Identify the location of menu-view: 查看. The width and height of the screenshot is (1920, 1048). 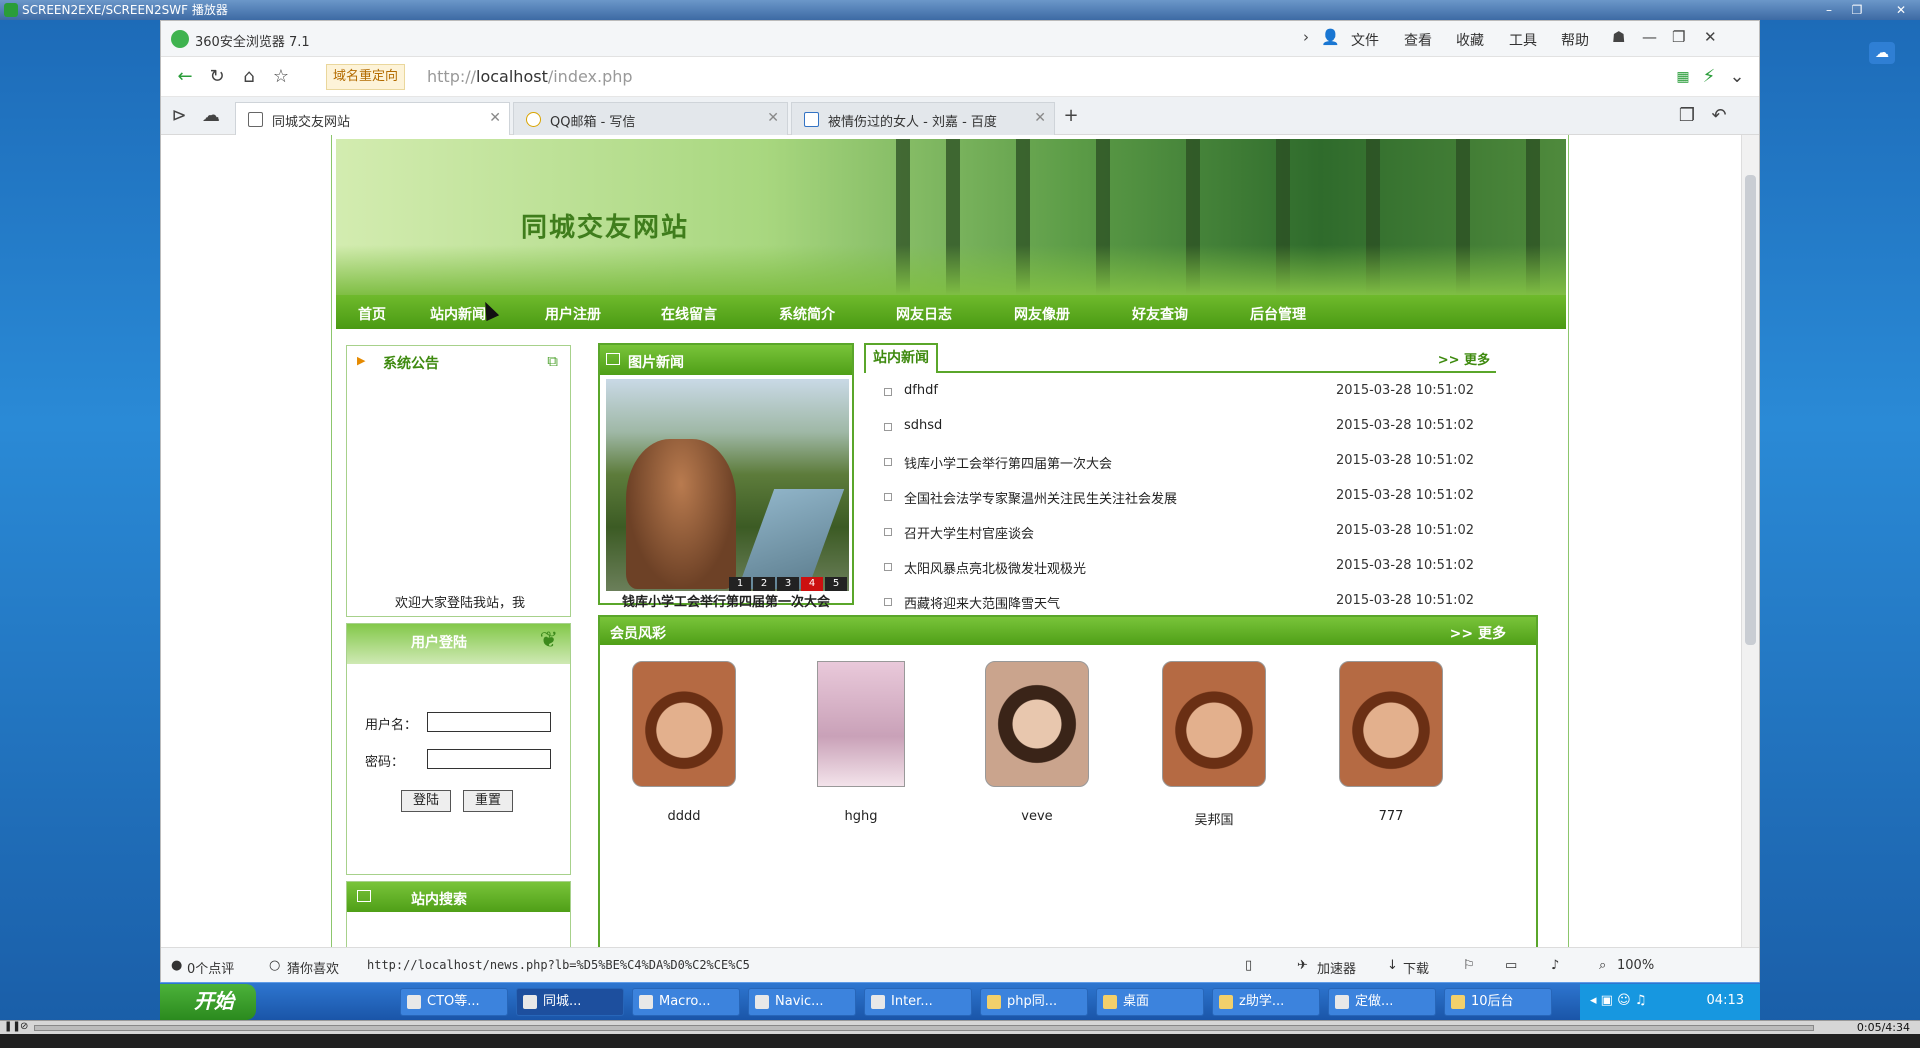
(1418, 40).